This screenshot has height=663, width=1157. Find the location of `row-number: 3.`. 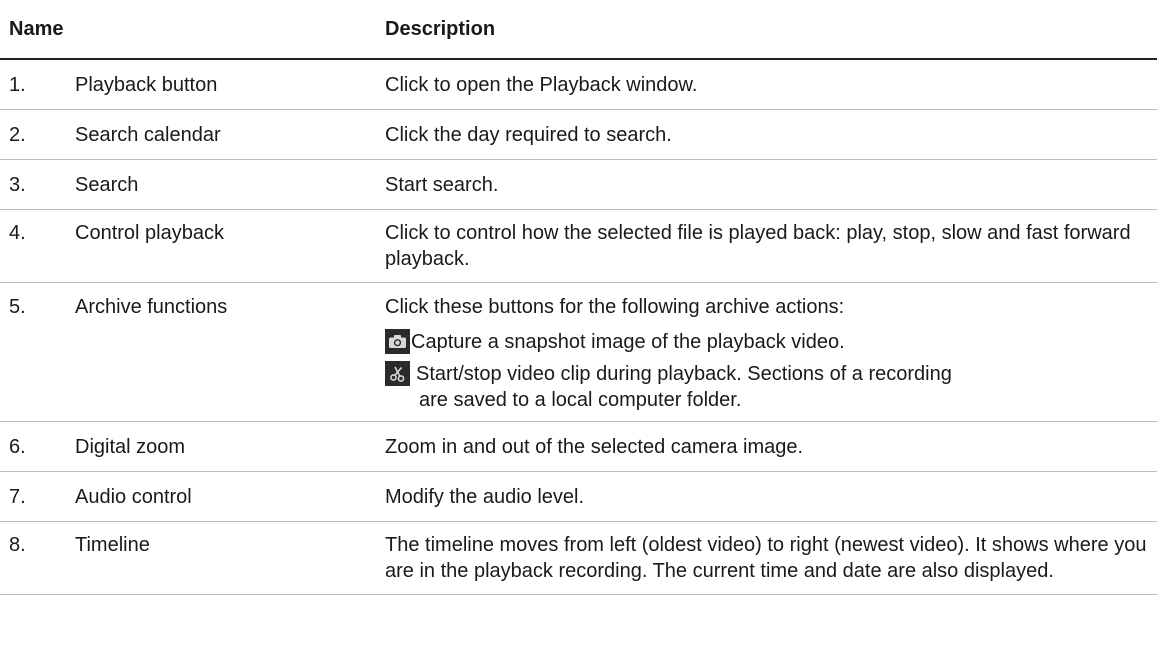

row-number: 3. is located at coordinates (33, 184).